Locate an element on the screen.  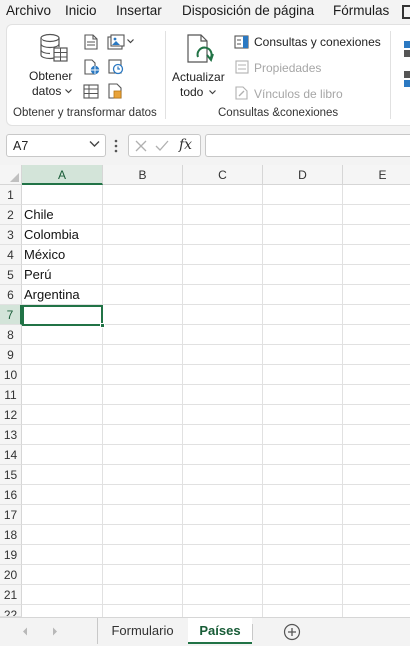
row-header: 20 is located at coordinates (11, 575).